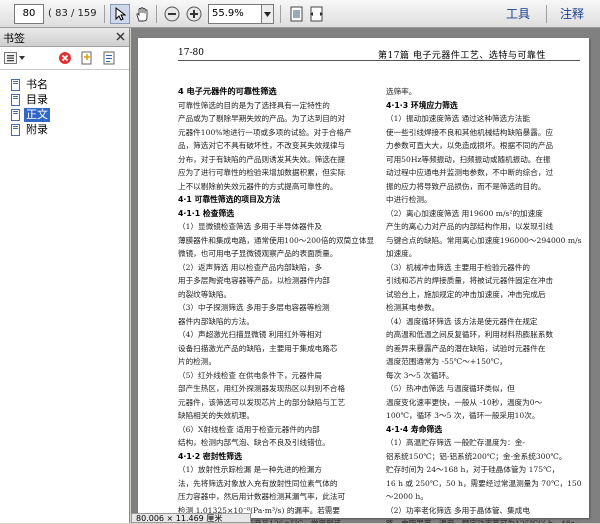 This screenshot has height=524, width=600. Describe the element at coordinates (206, 213) in the screenshot. I see `text-line: 4·1·1 检查筛选` at that location.